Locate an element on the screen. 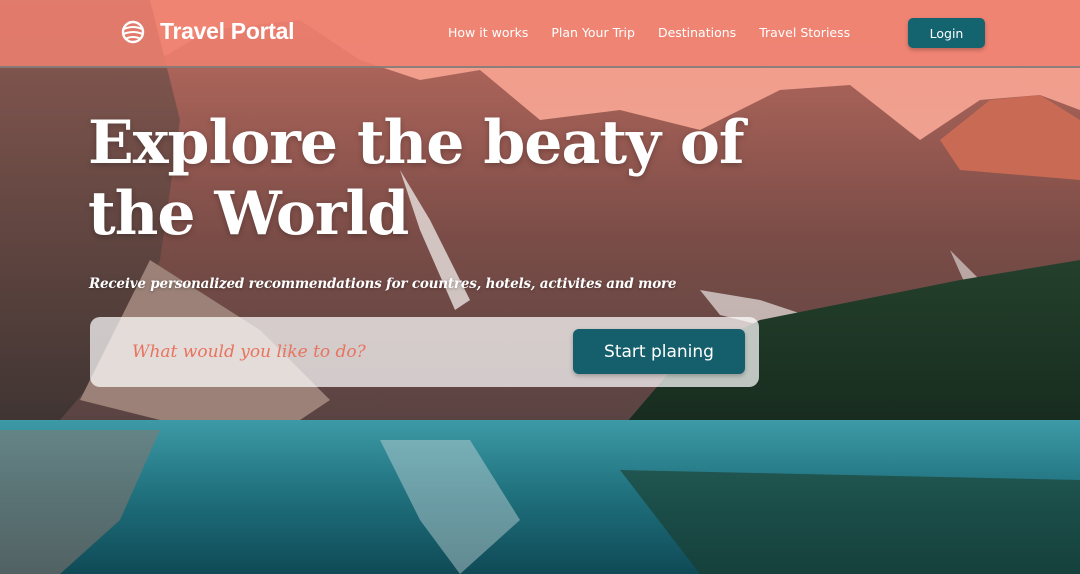 The image size is (1080, 574). brand-logo: Travel Portal is located at coordinates (207, 31).